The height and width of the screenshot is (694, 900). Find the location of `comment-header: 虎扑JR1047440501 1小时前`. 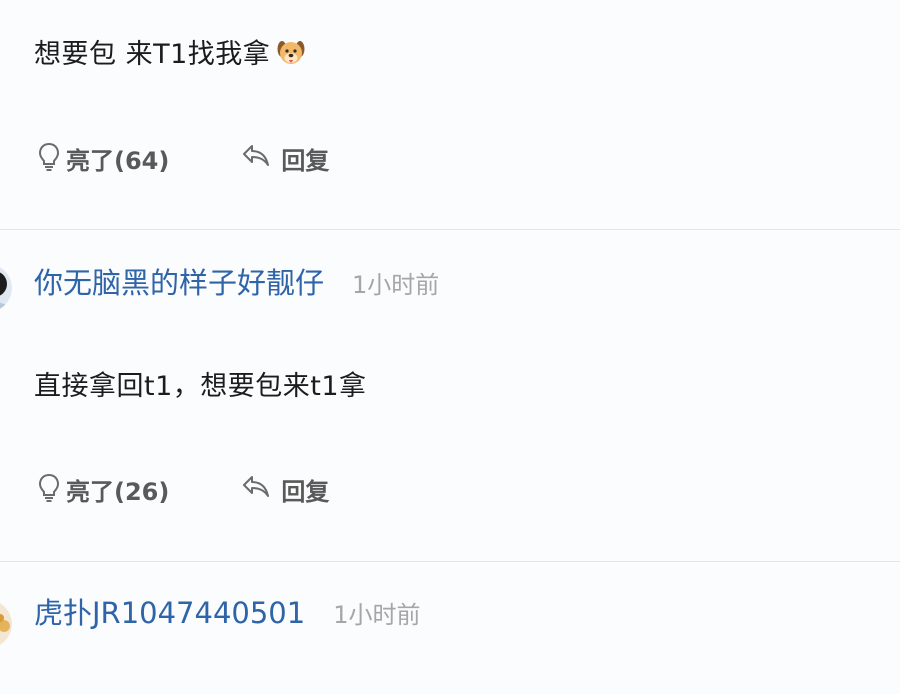

comment-header: 虎扑JR1047440501 1小时前 is located at coordinates (227, 611).